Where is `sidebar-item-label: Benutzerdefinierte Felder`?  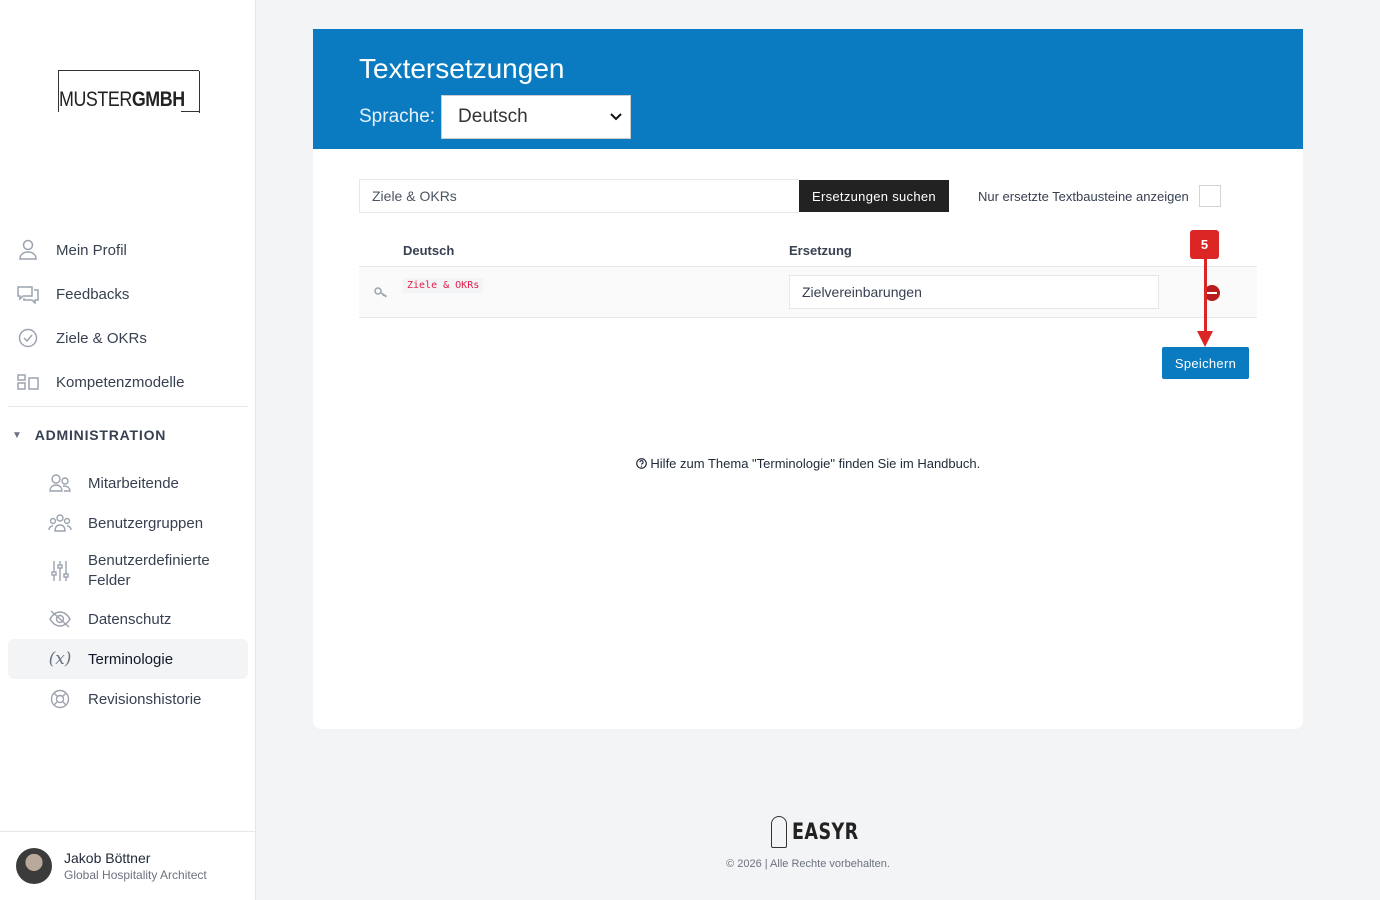
sidebar-item-label: Benutzerdefinierte Felder is located at coordinates (149, 570).